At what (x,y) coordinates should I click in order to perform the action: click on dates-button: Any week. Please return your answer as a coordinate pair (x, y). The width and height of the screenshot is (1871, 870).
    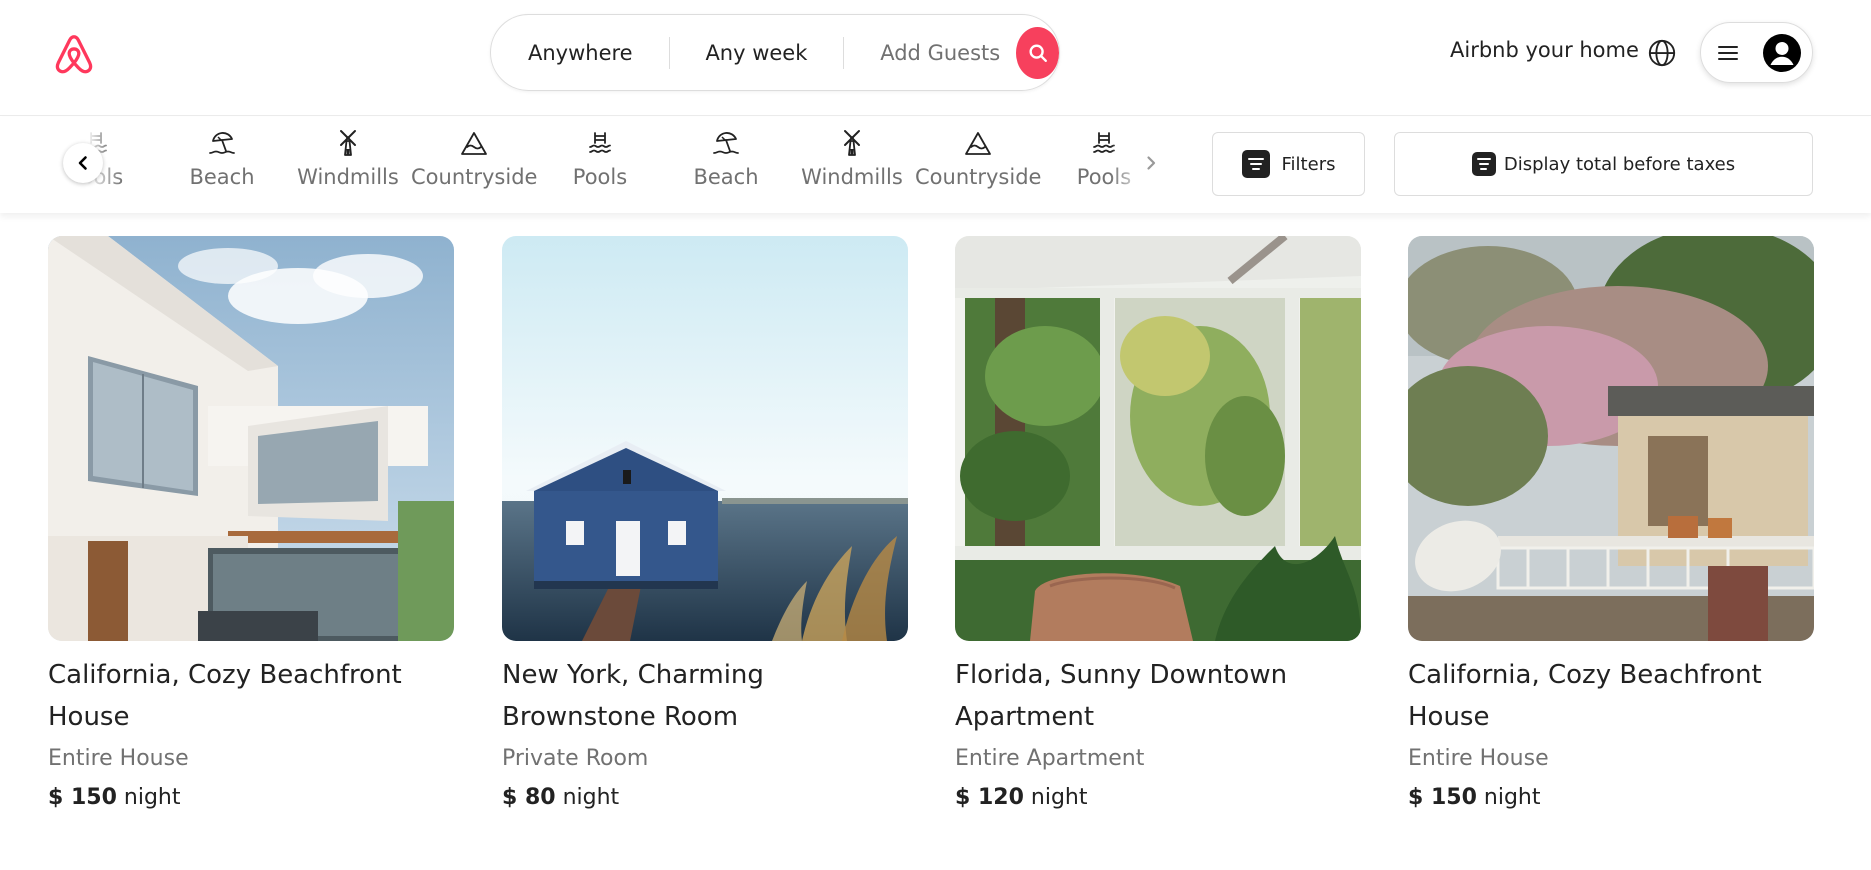
    Looking at the image, I should click on (756, 53).